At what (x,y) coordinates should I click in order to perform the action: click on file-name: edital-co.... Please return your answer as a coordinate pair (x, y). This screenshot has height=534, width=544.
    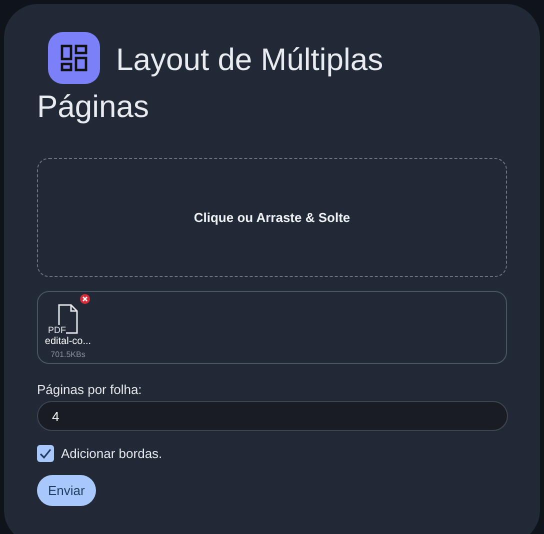
    Looking at the image, I should click on (68, 341).